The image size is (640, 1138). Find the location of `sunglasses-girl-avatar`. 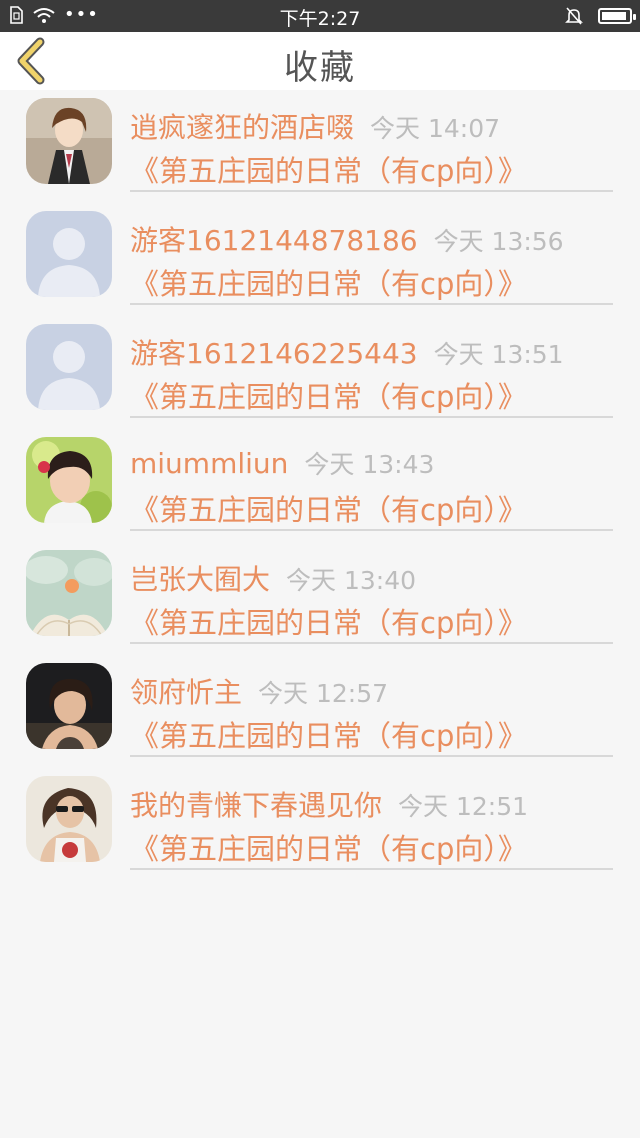

sunglasses-girl-avatar is located at coordinates (69, 819).